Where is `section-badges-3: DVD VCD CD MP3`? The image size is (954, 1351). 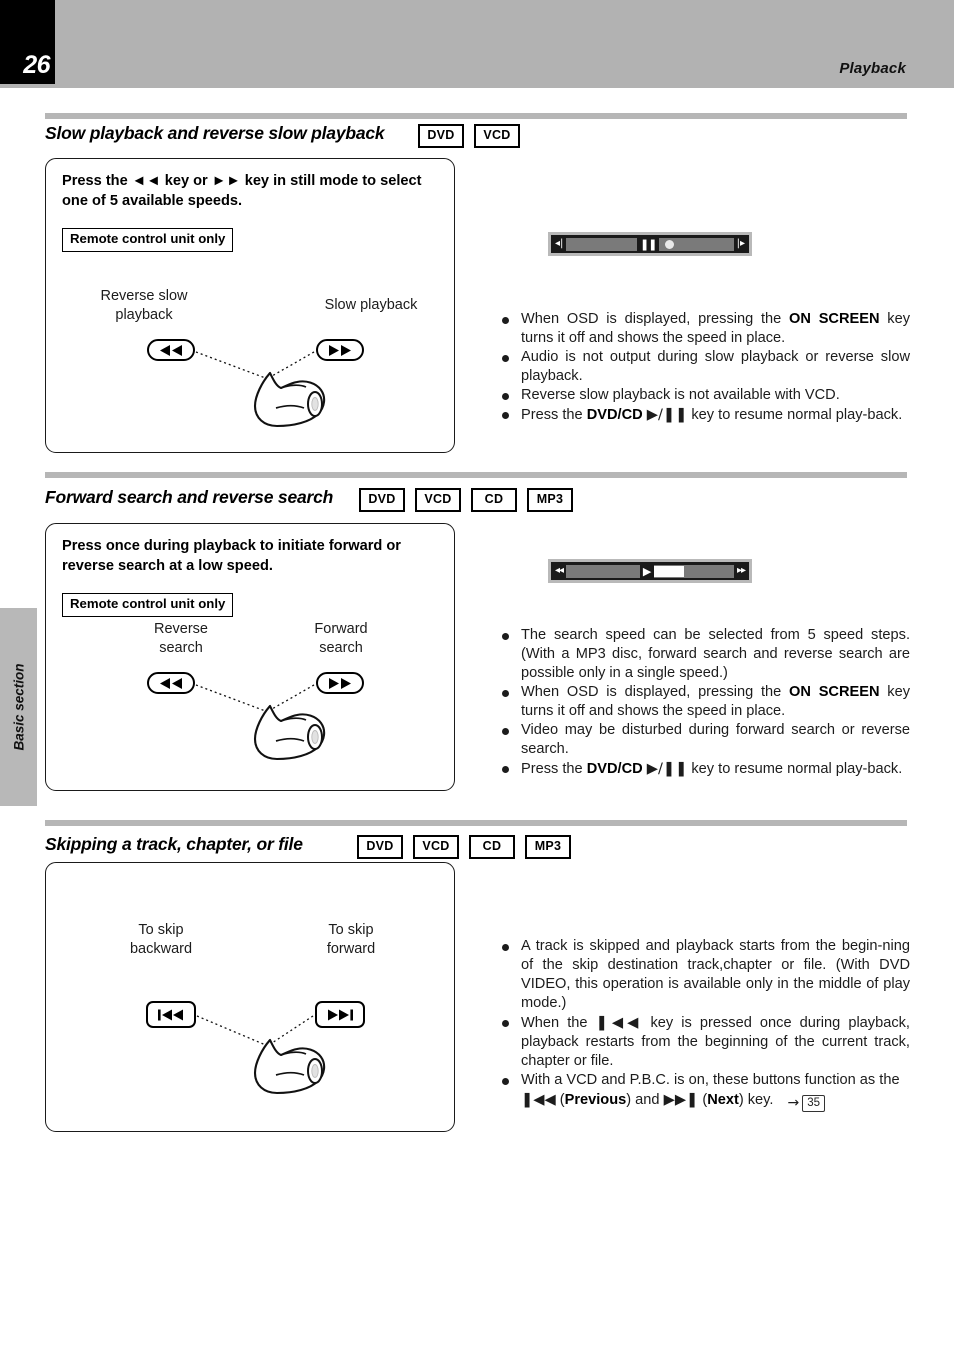 section-badges-3: DVD VCD CD MP3 is located at coordinates (464, 847).